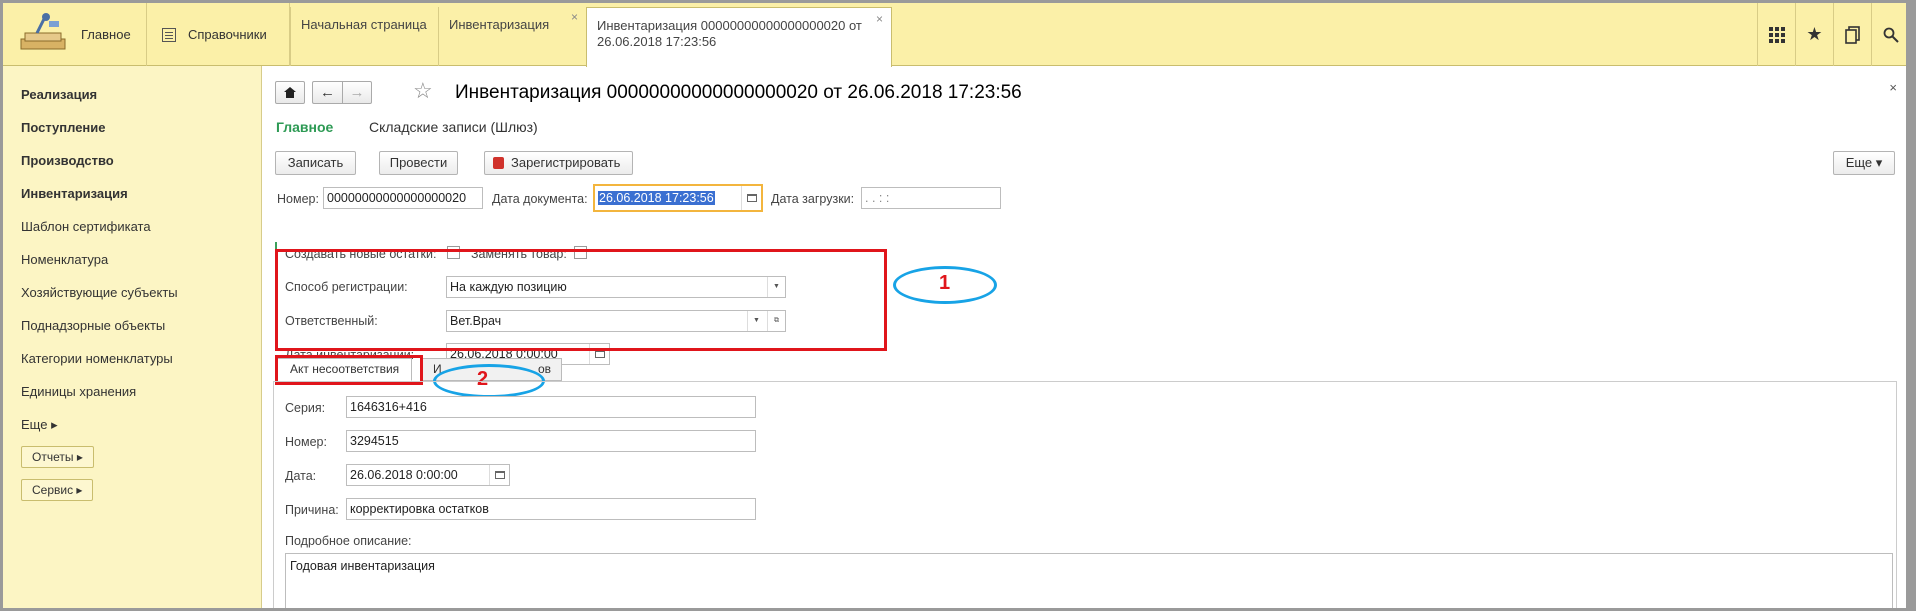 This screenshot has height=611, width=1916. Describe the element at coordinates (551, 407) in the screenshot. I see `series-field: 1646316+416` at that location.